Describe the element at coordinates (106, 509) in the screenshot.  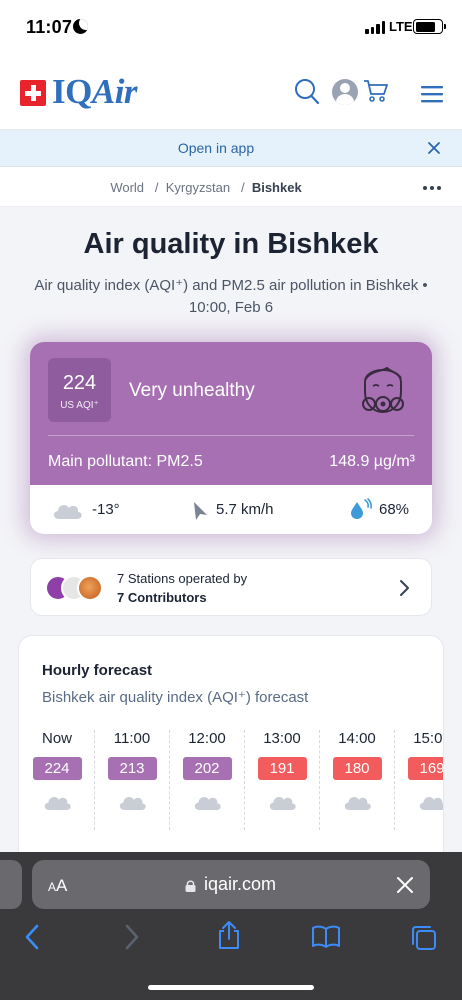
I see `temperature: -13°` at that location.